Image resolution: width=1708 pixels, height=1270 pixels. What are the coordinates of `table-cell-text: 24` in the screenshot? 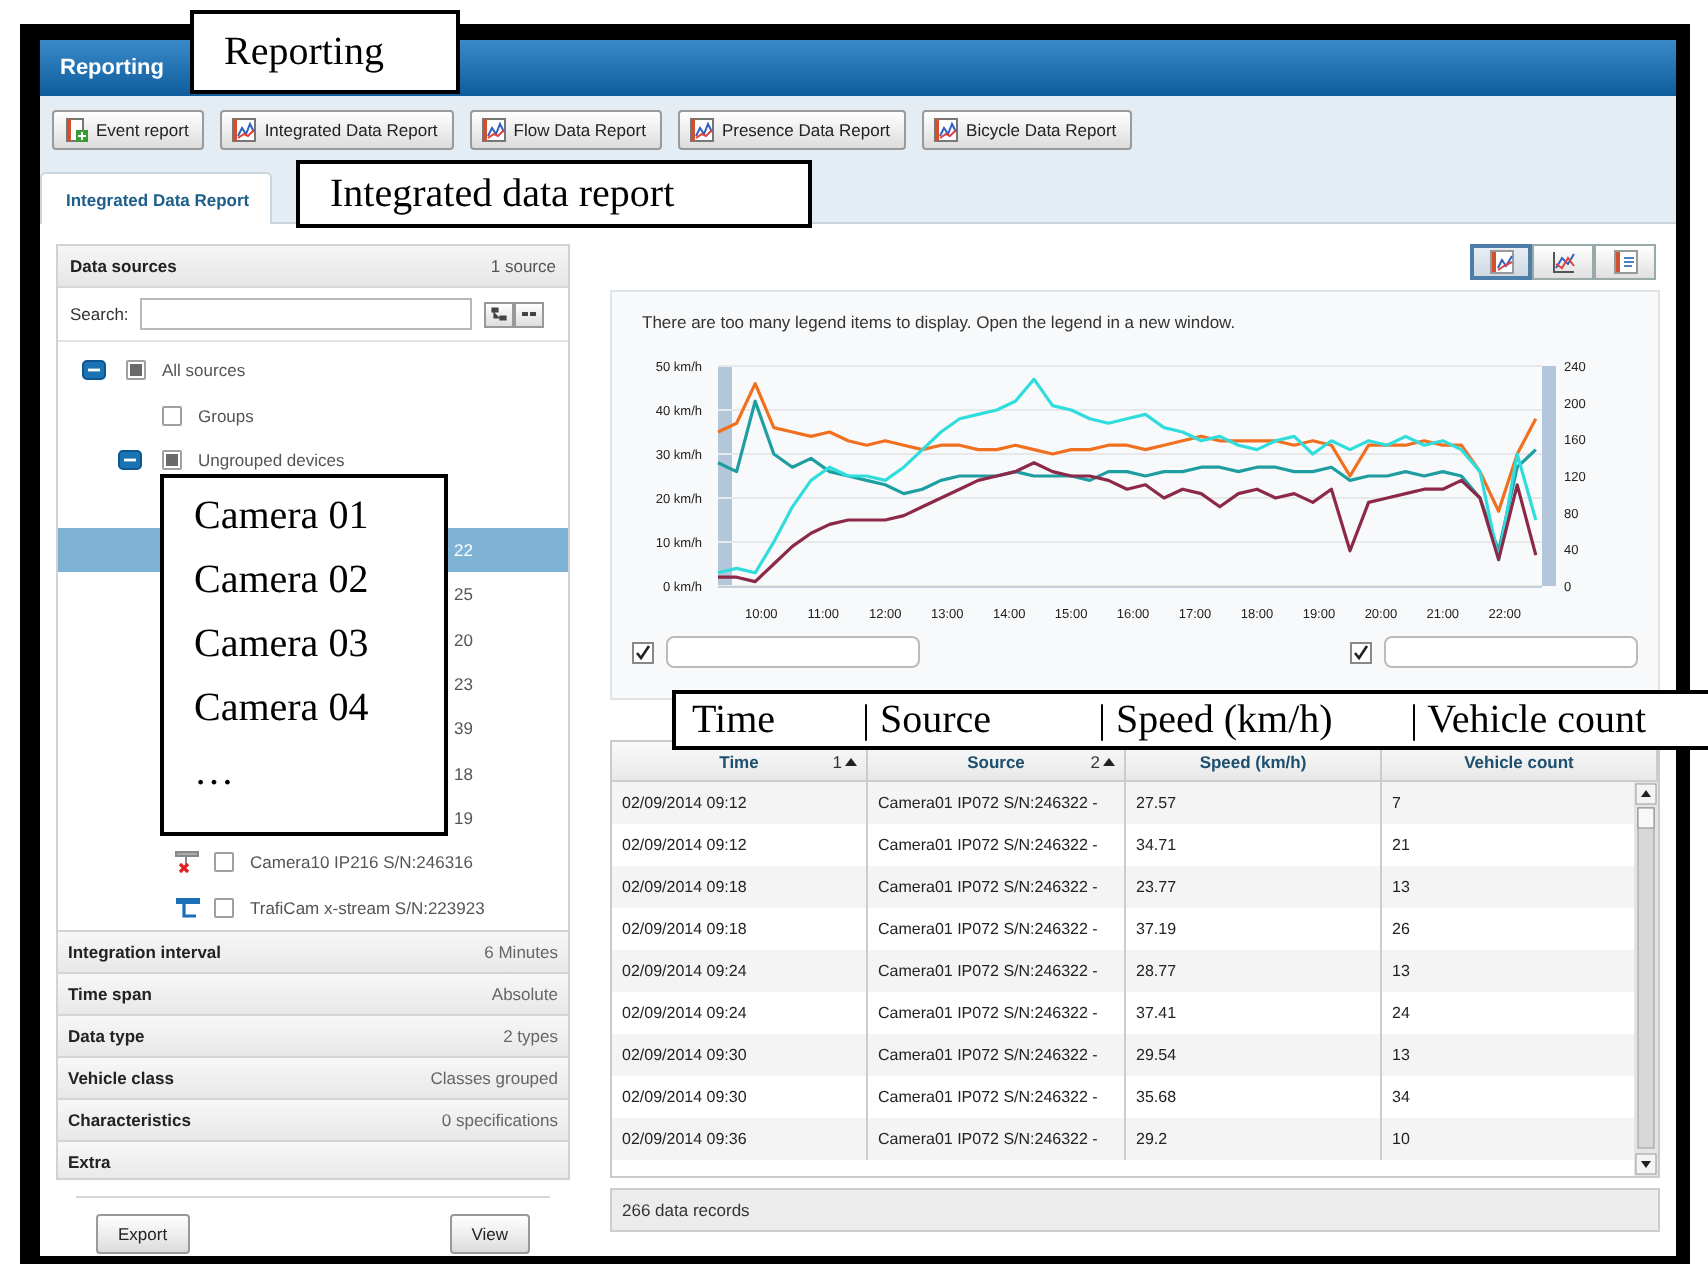 It's located at (1401, 1014).